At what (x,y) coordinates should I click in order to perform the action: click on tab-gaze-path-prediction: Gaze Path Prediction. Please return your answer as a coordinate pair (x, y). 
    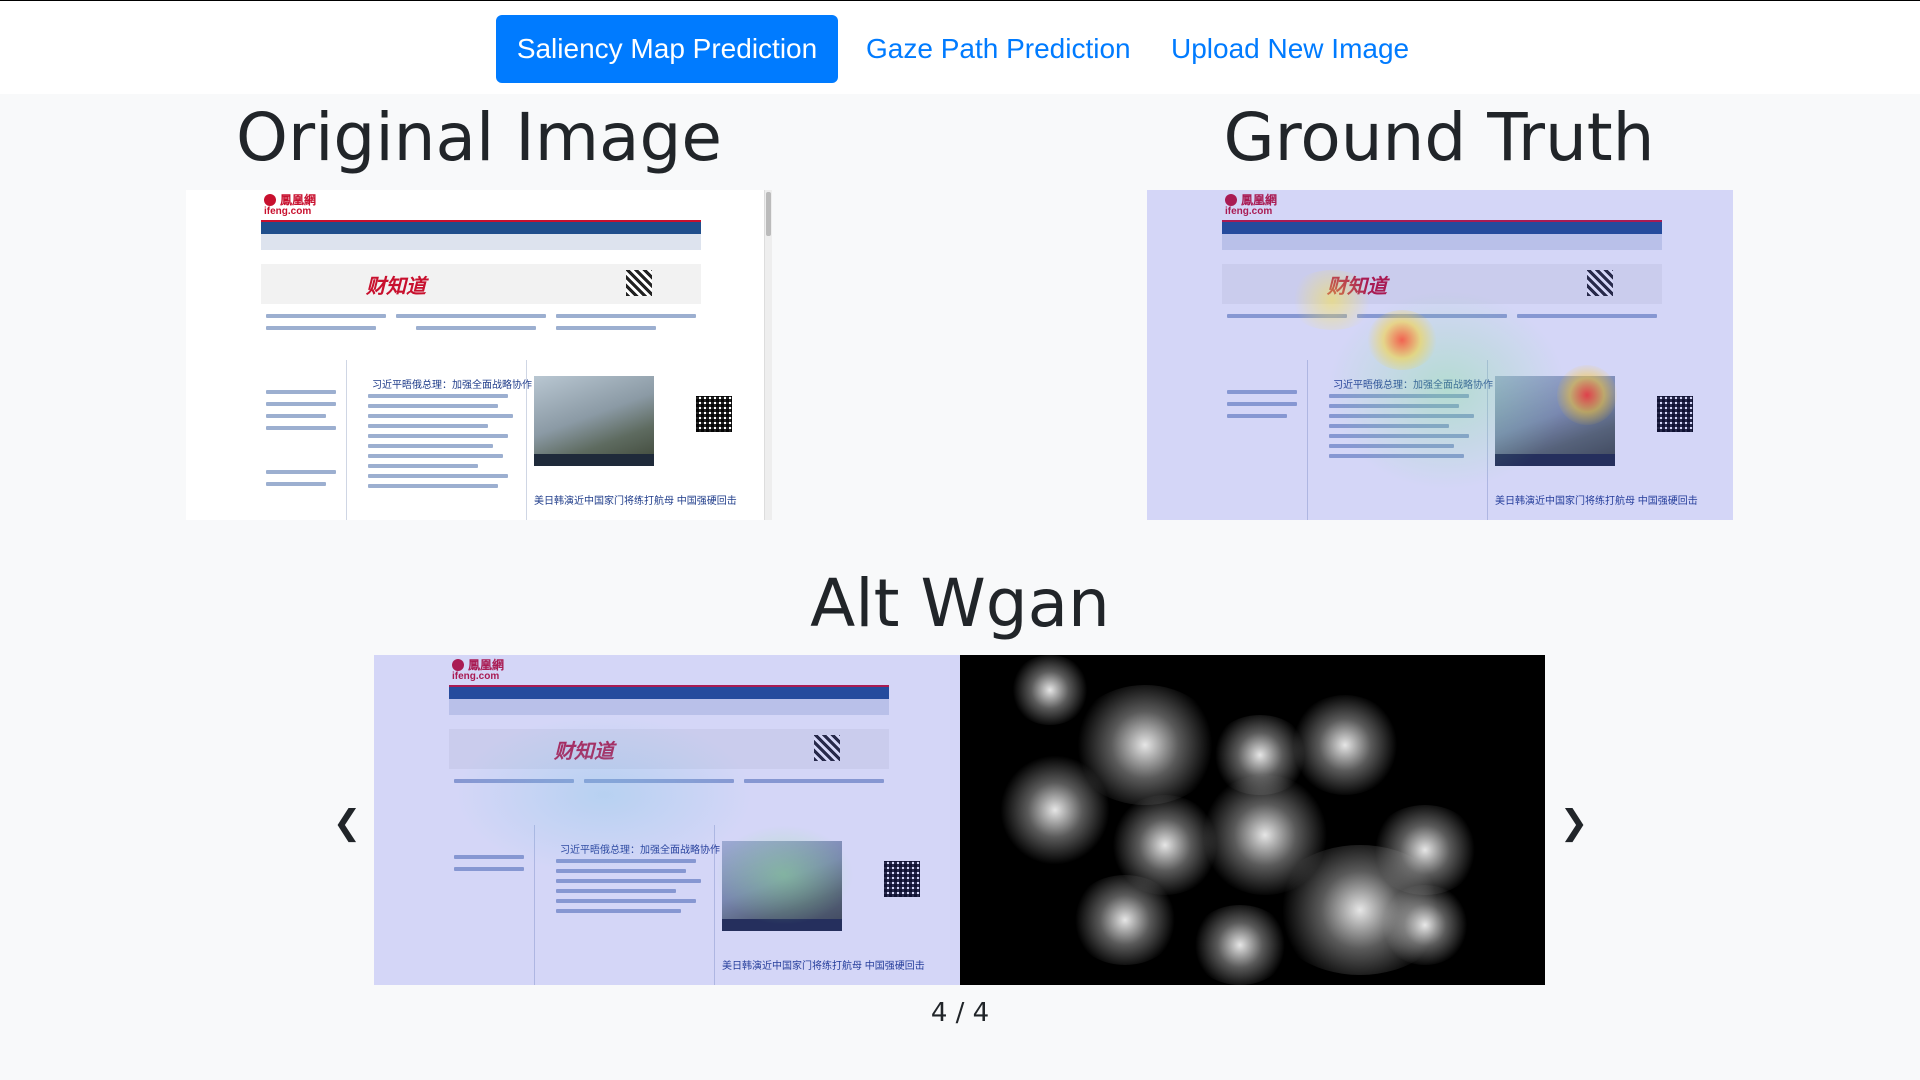
    Looking at the image, I should click on (998, 49).